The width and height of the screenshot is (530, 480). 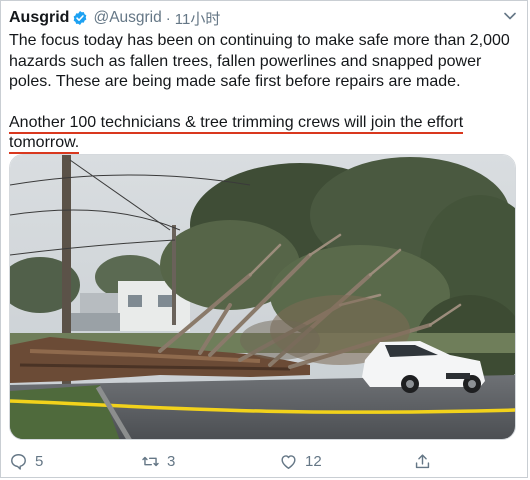 I want to click on share-icon, so click(x=422, y=460).